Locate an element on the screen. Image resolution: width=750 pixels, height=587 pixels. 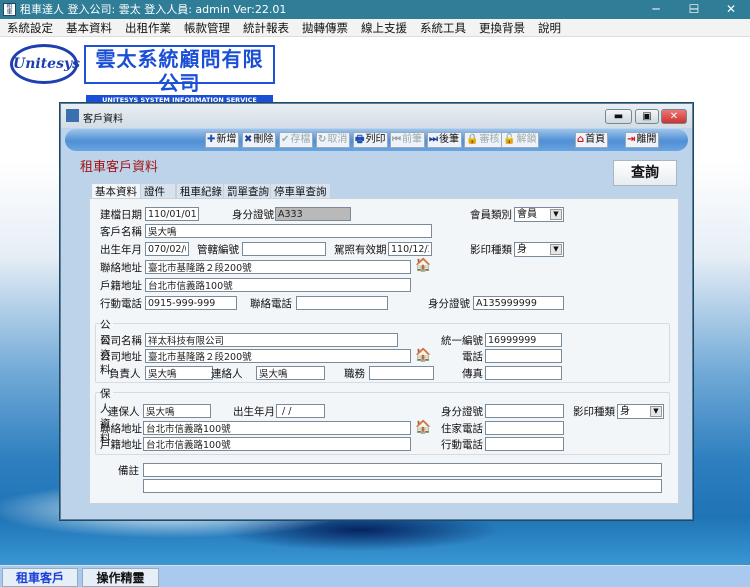
name-field is located at coordinates (288, 231).